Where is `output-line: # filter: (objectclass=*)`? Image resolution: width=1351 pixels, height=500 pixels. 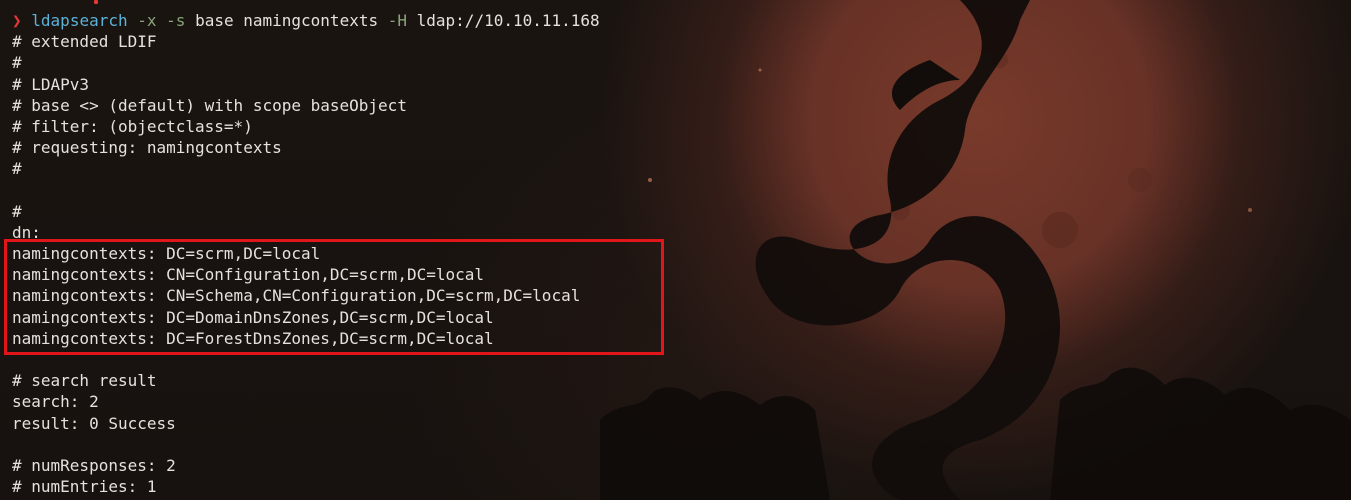 output-line: # filter: (objectclass=*) is located at coordinates (132, 126).